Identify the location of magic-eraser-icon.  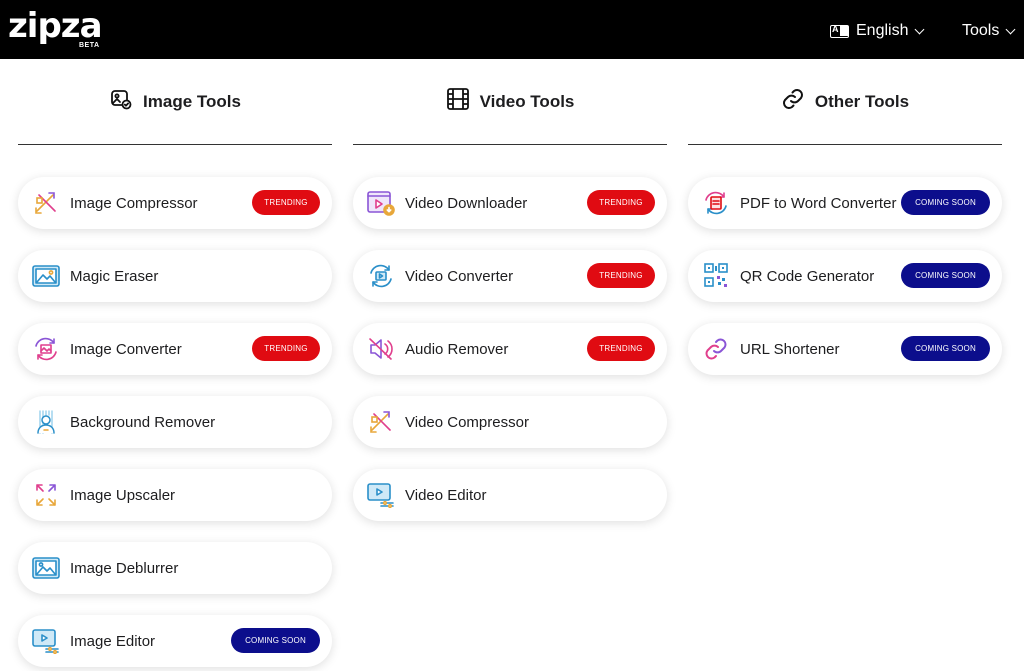
(46, 276).